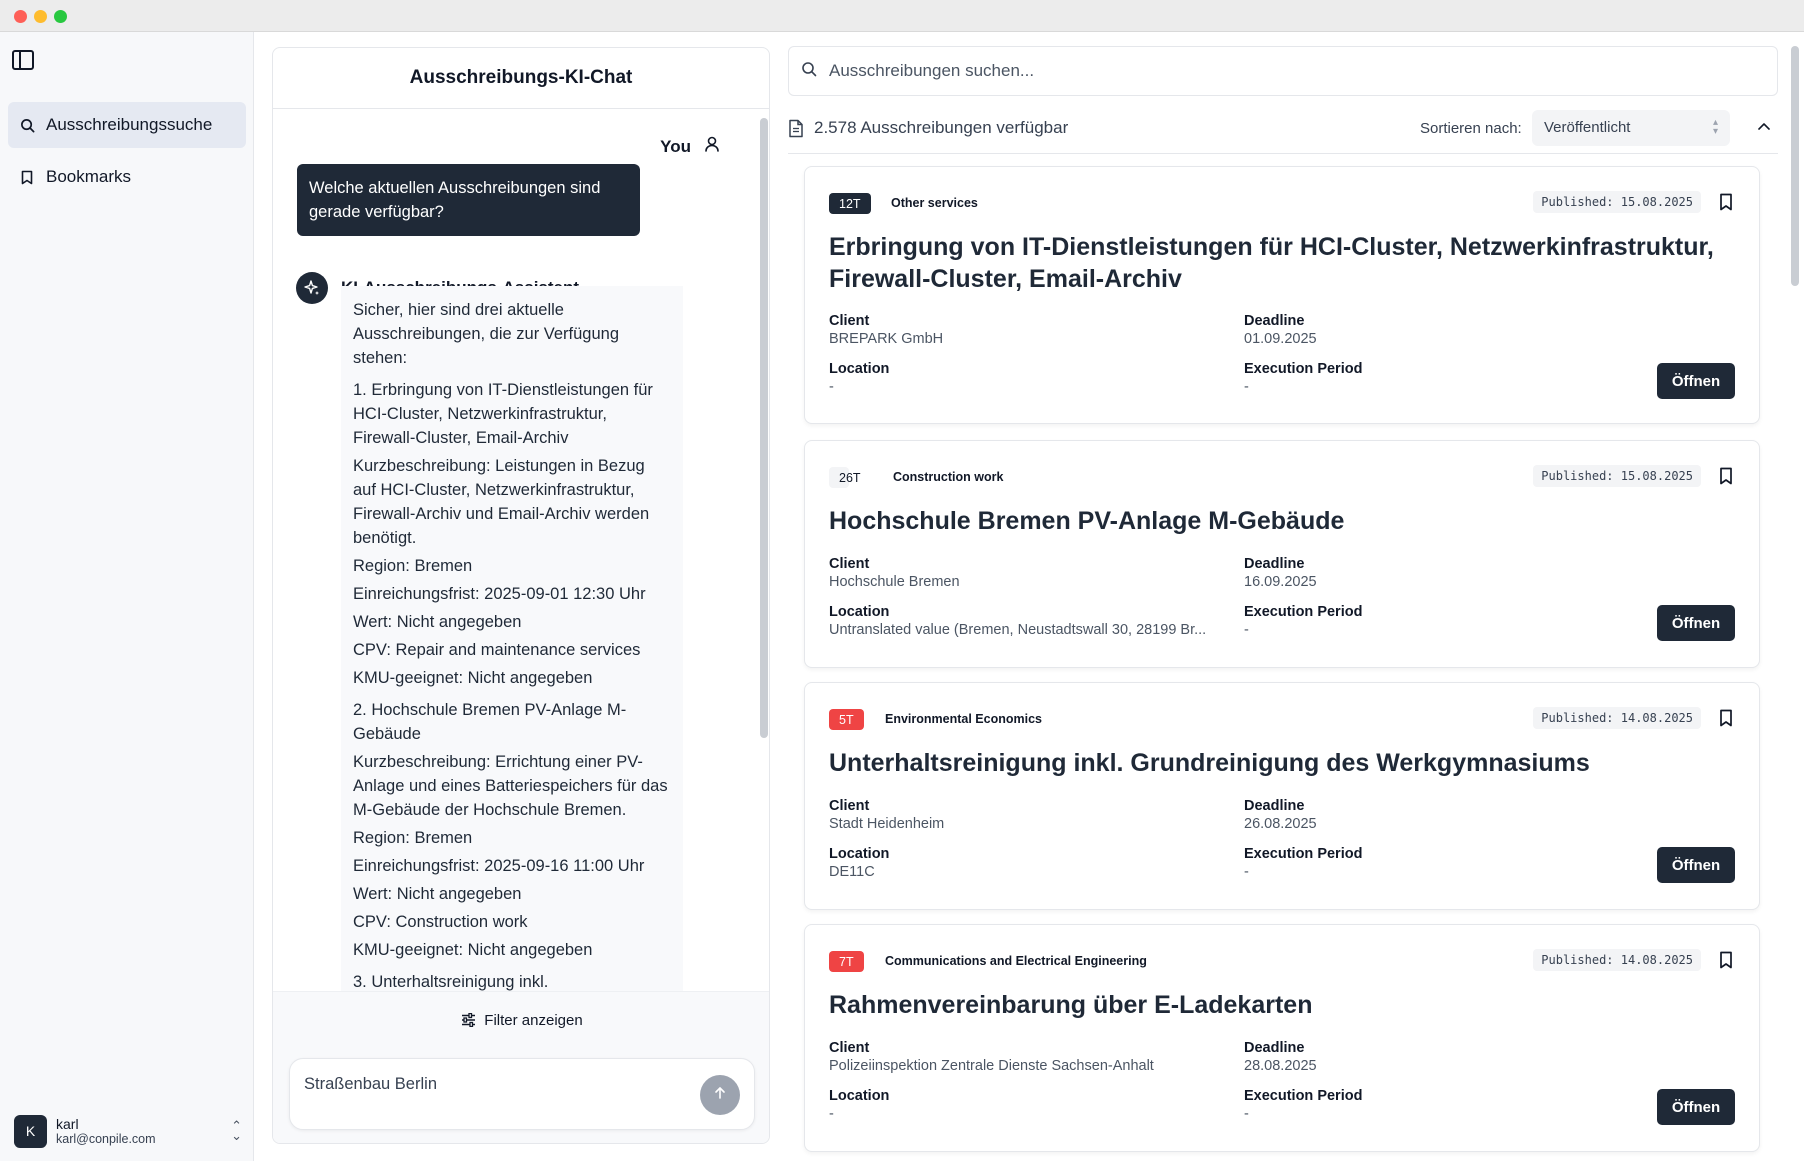  What do you see at coordinates (312, 288) in the screenshot?
I see `sparkle-icon` at bounding box center [312, 288].